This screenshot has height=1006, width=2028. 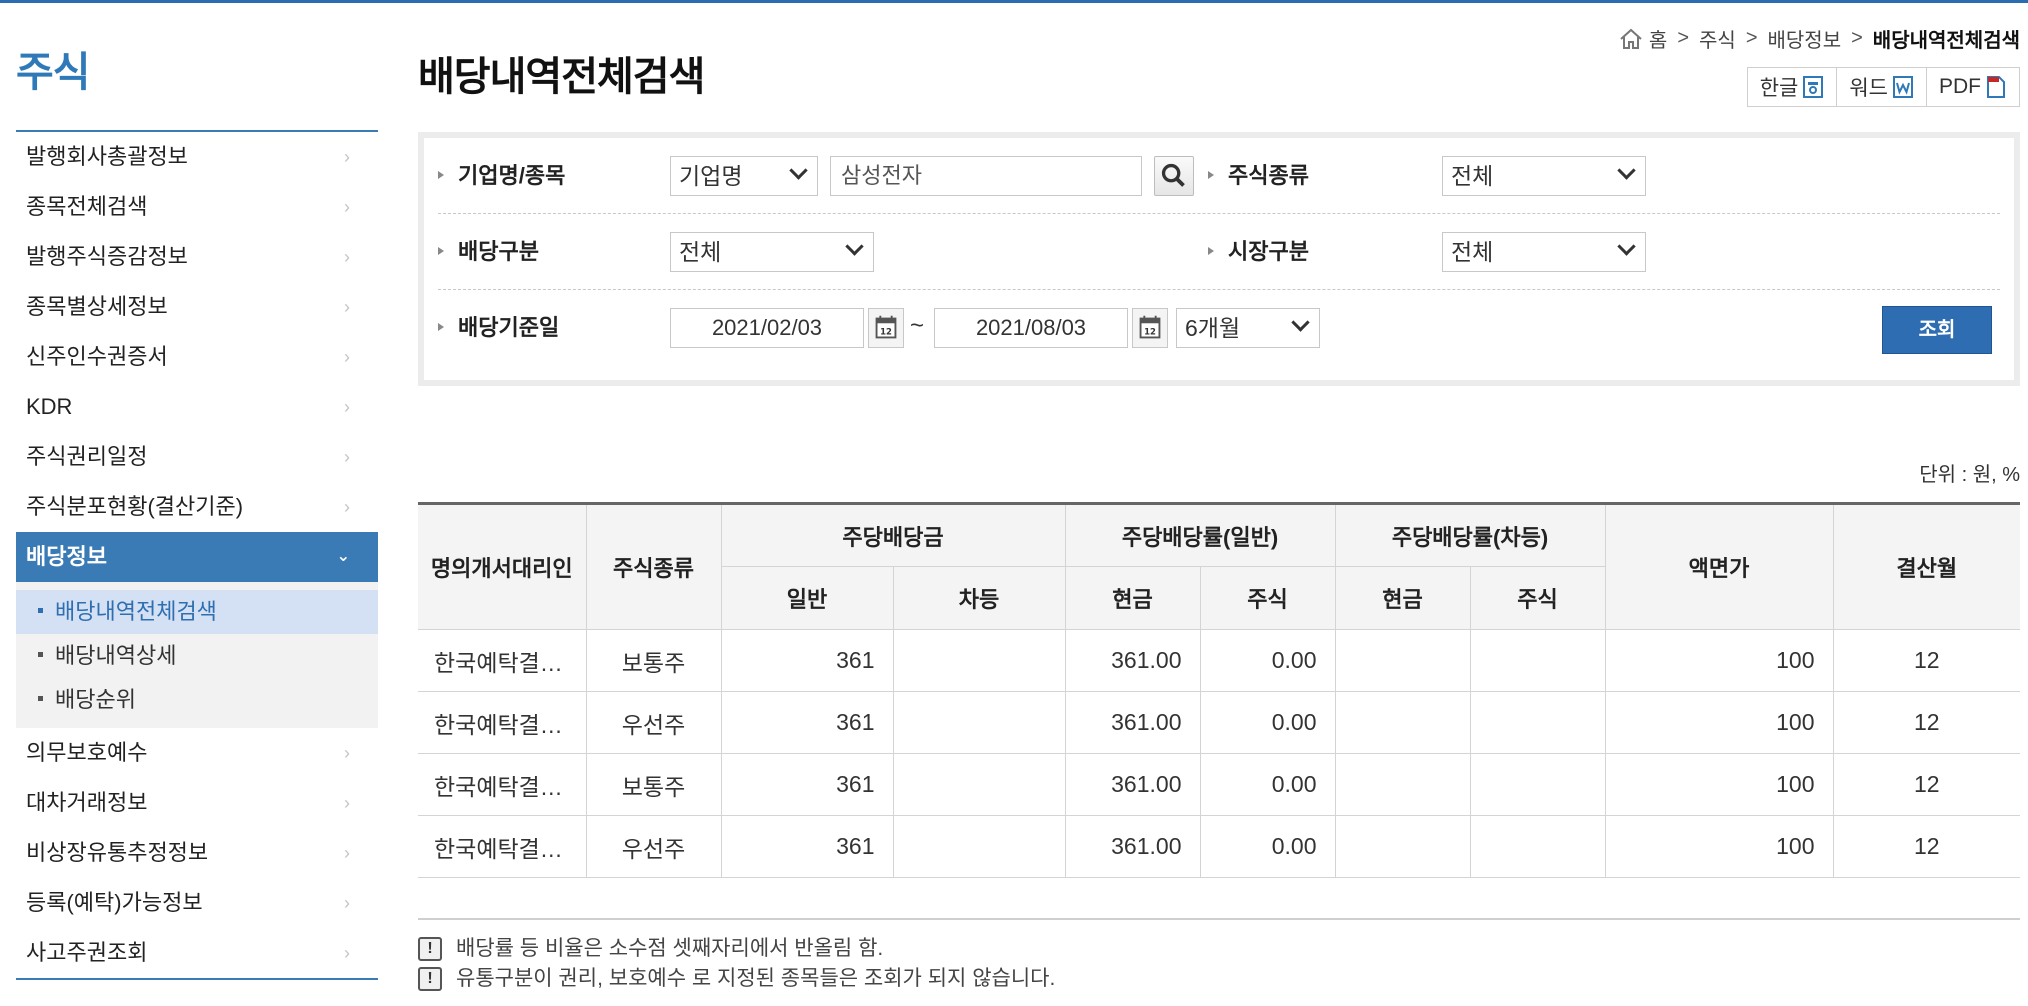 What do you see at coordinates (197, 557) in the screenshot?
I see `sidebar-item-dividend: 배당정보 ⌄` at bounding box center [197, 557].